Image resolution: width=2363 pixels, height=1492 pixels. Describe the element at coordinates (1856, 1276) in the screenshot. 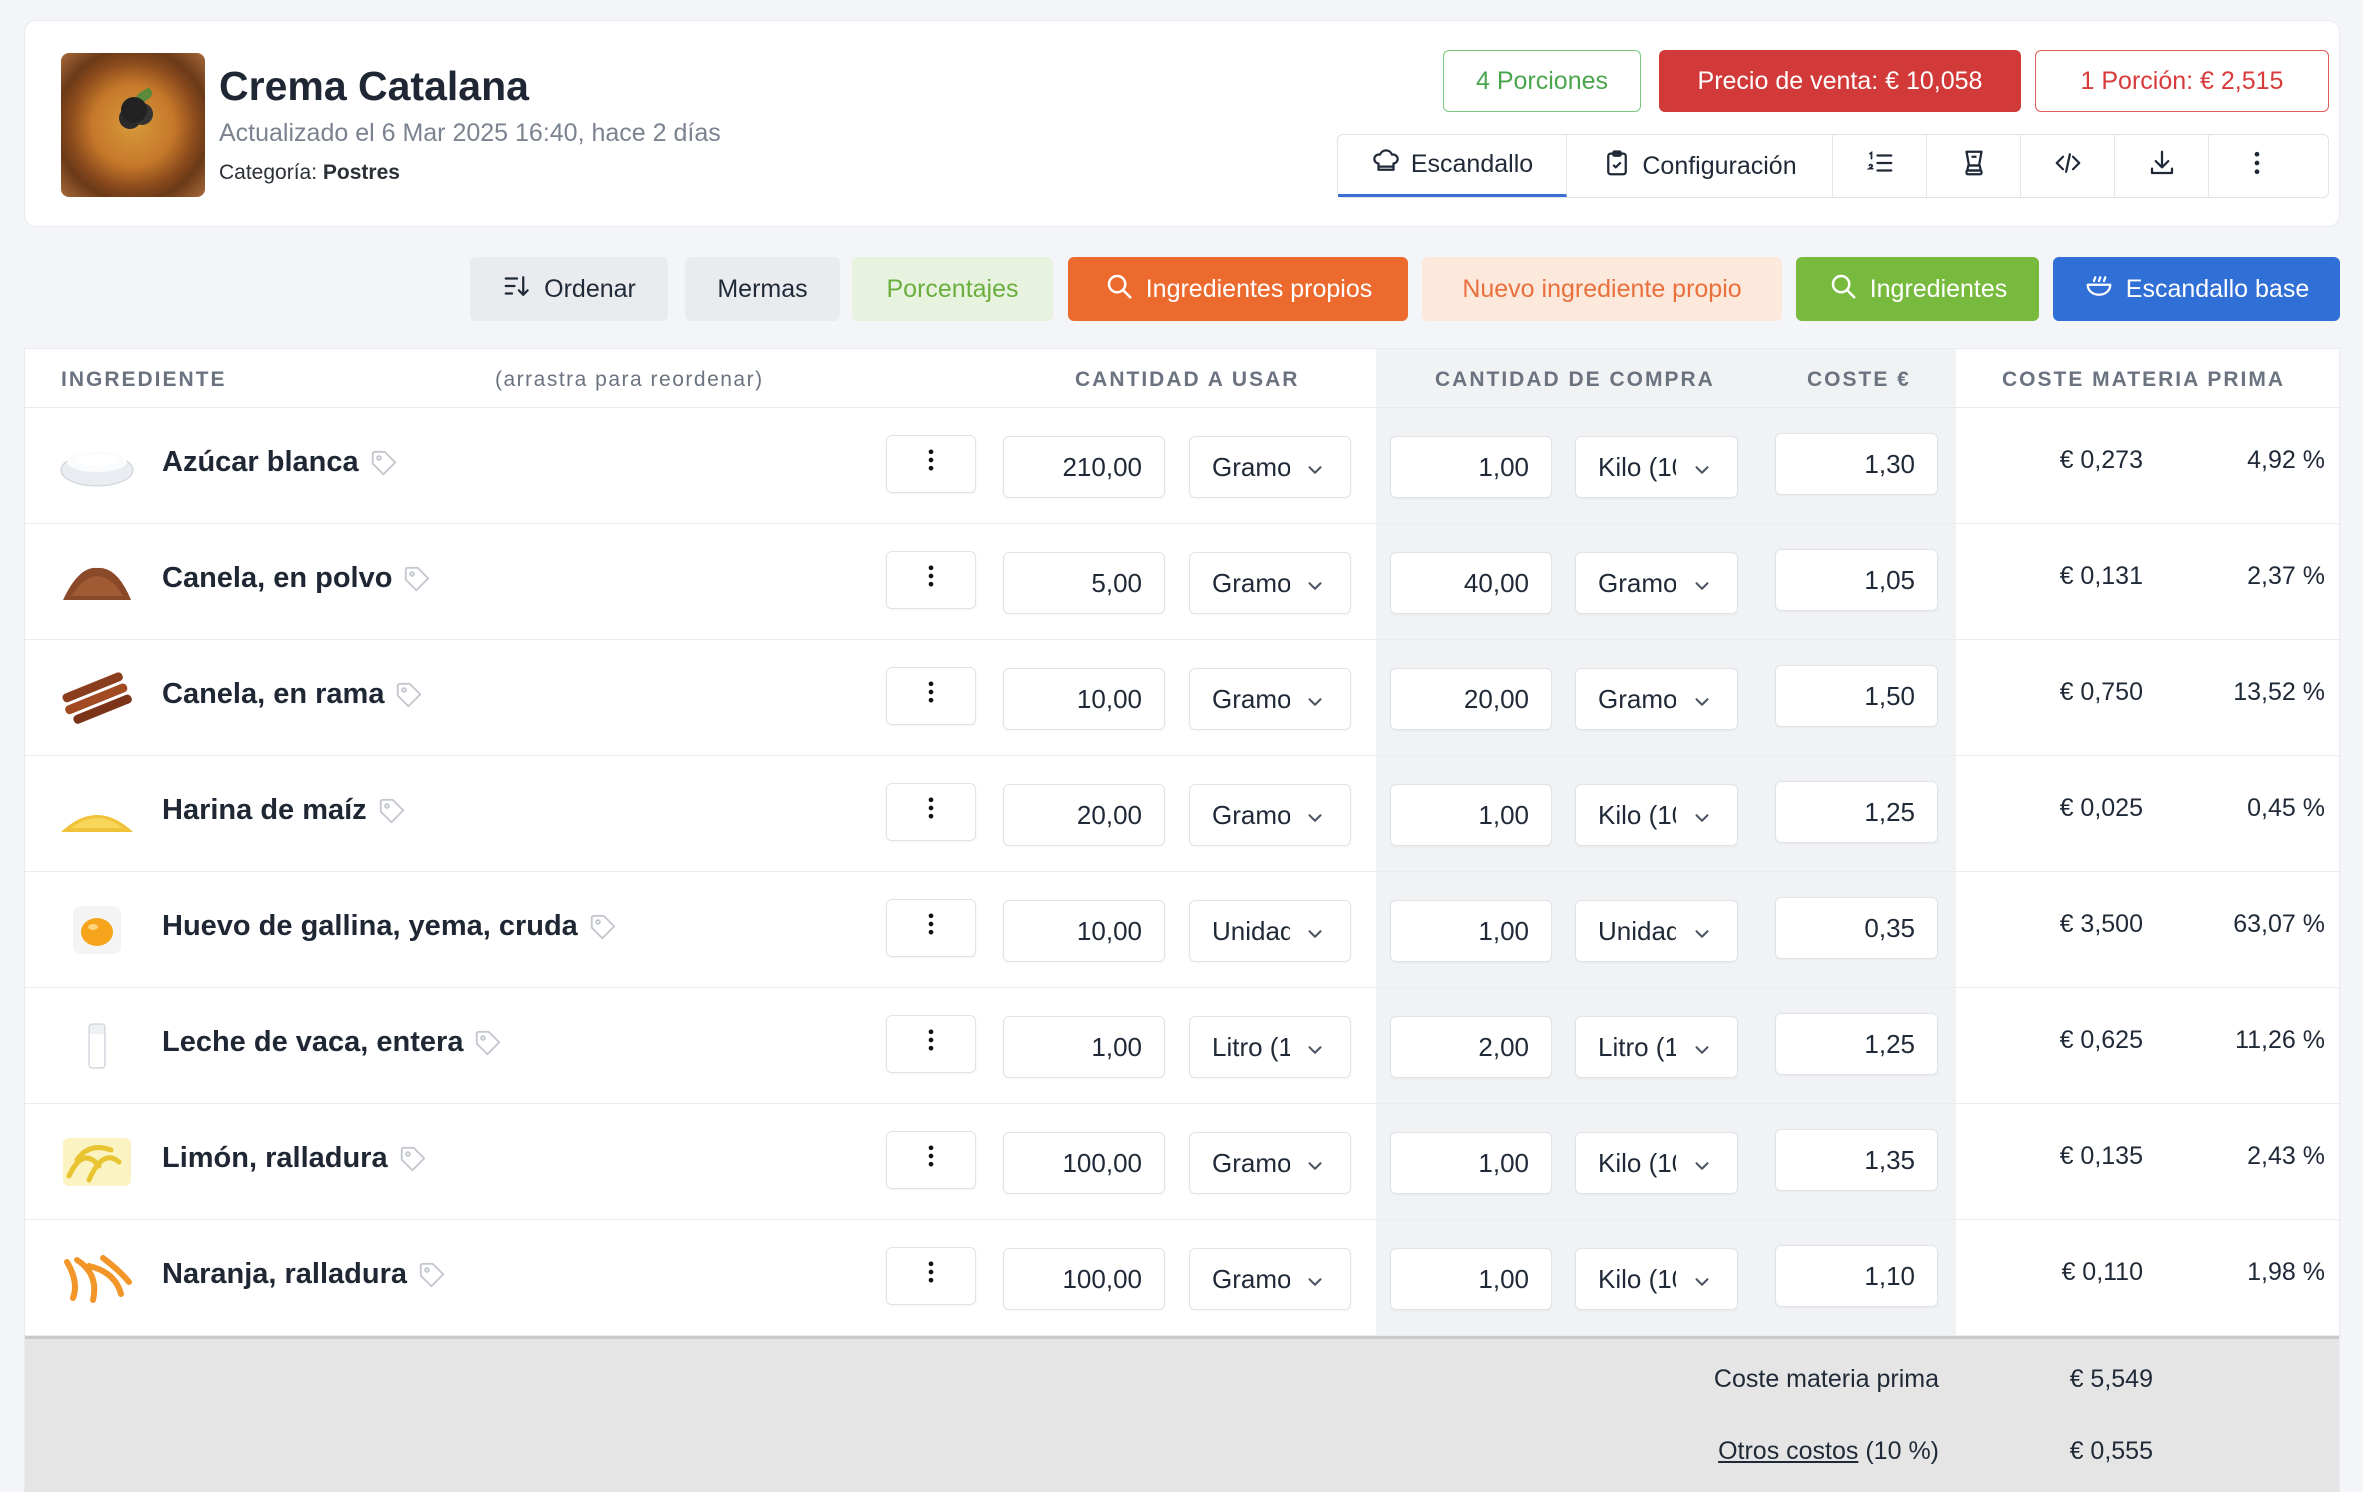

I see `cost-input: 1,10` at that location.